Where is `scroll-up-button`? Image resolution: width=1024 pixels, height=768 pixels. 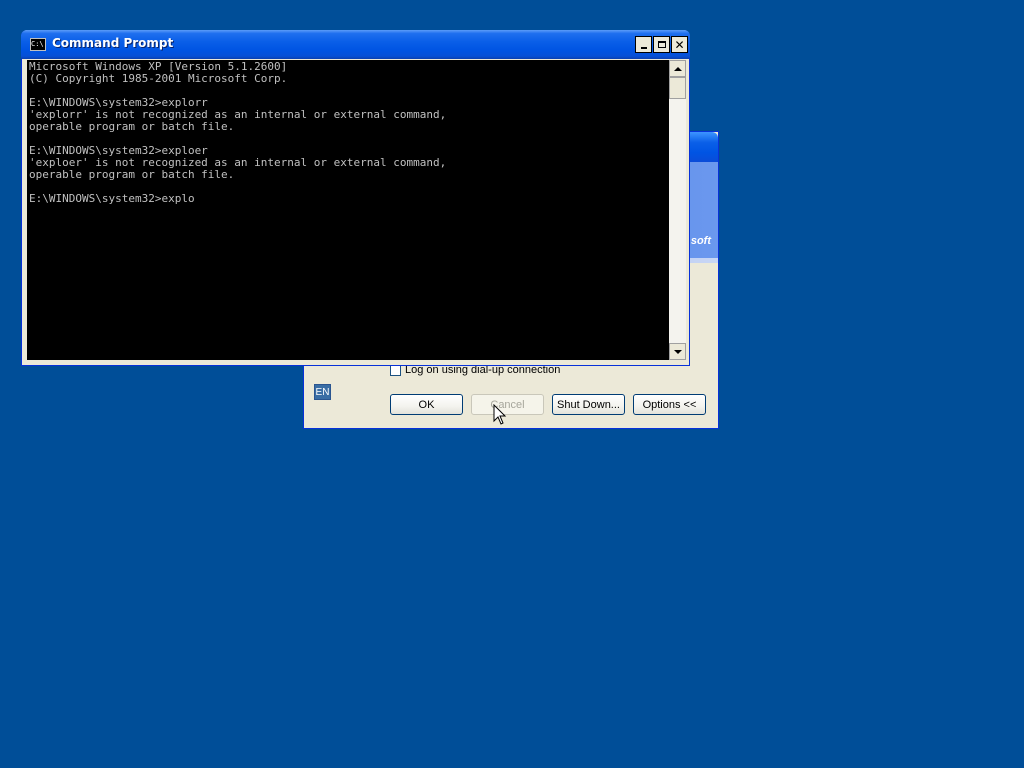 scroll-up-button is located at coordinates (677, 68).